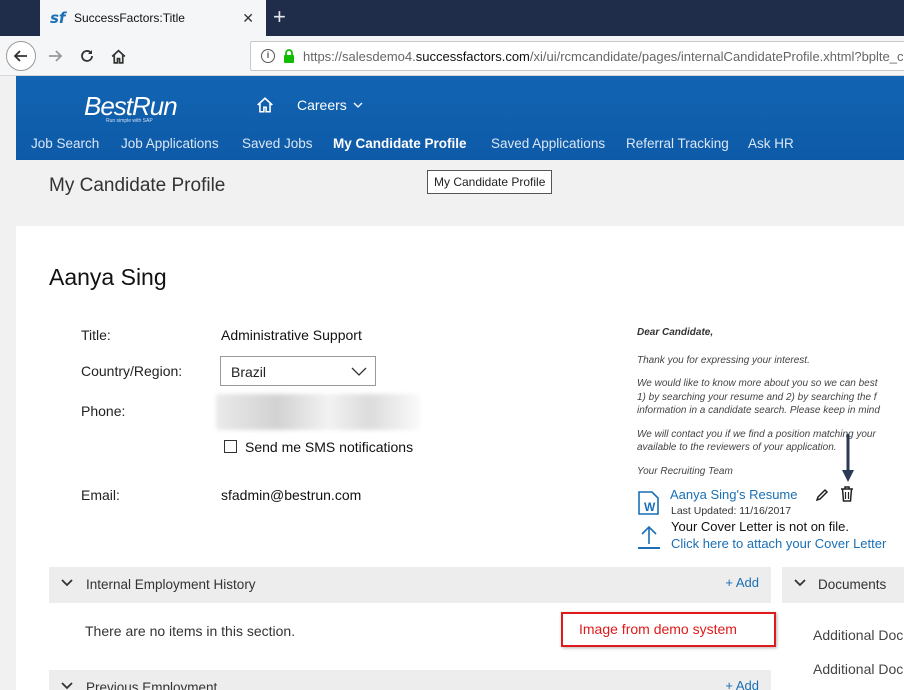  Describe the element at coordinates (452, 18) in the screenshot. I see `browser-tab-bar: sf SuccessFactors:Title ✕ +` at that location.